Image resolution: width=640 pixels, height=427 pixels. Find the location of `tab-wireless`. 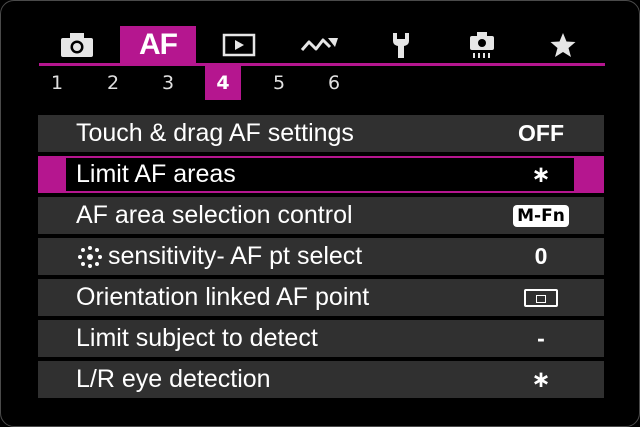

tab-wireless is located at coordinates (320, 45).